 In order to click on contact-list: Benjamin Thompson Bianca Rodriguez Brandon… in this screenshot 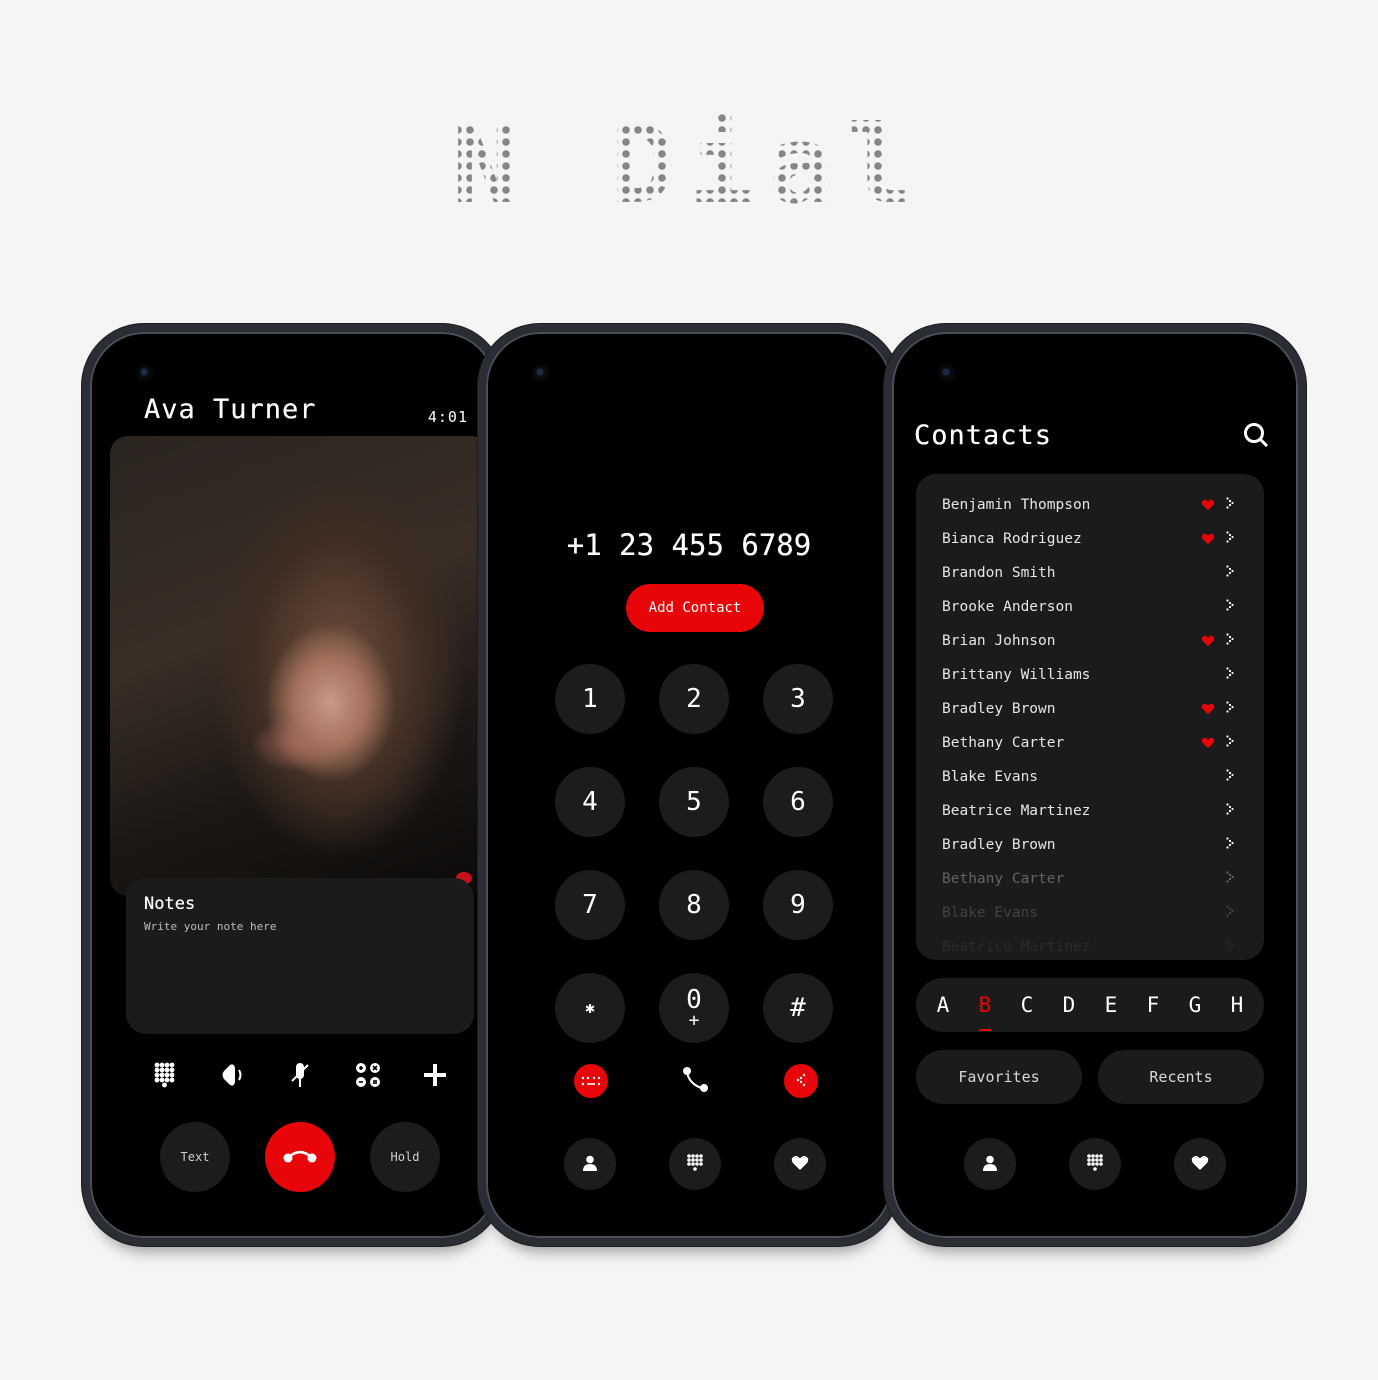, I will do `click(1090, 717)`.